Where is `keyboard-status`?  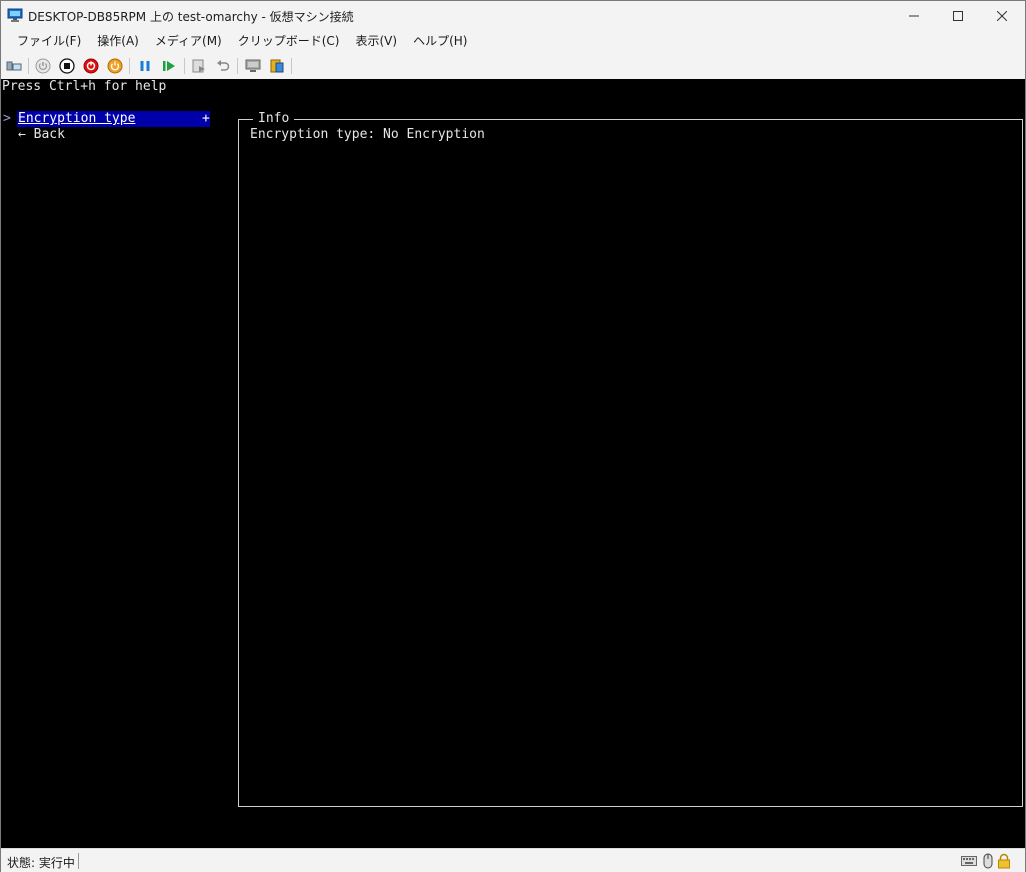 keyboard-status is located at coordinates (969, 861).